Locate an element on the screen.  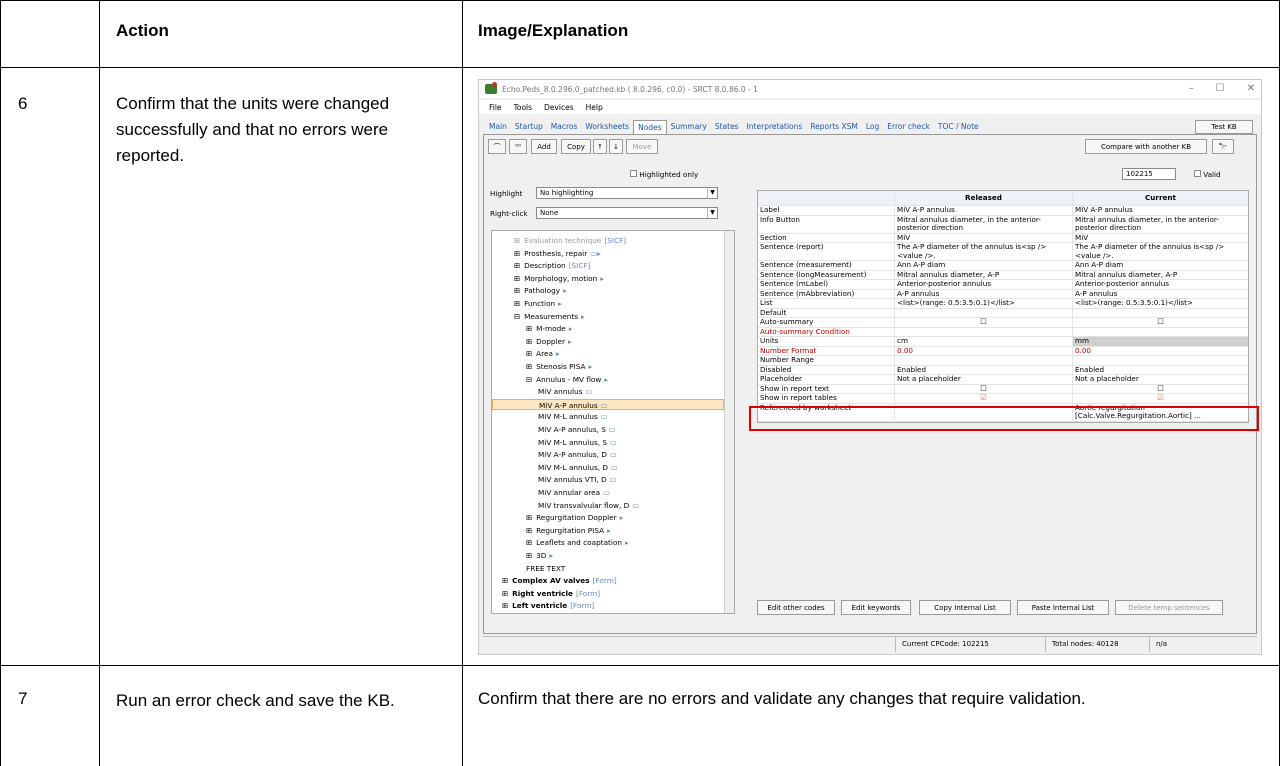
menu-devices: Devices is located at coordinates (559, 107).